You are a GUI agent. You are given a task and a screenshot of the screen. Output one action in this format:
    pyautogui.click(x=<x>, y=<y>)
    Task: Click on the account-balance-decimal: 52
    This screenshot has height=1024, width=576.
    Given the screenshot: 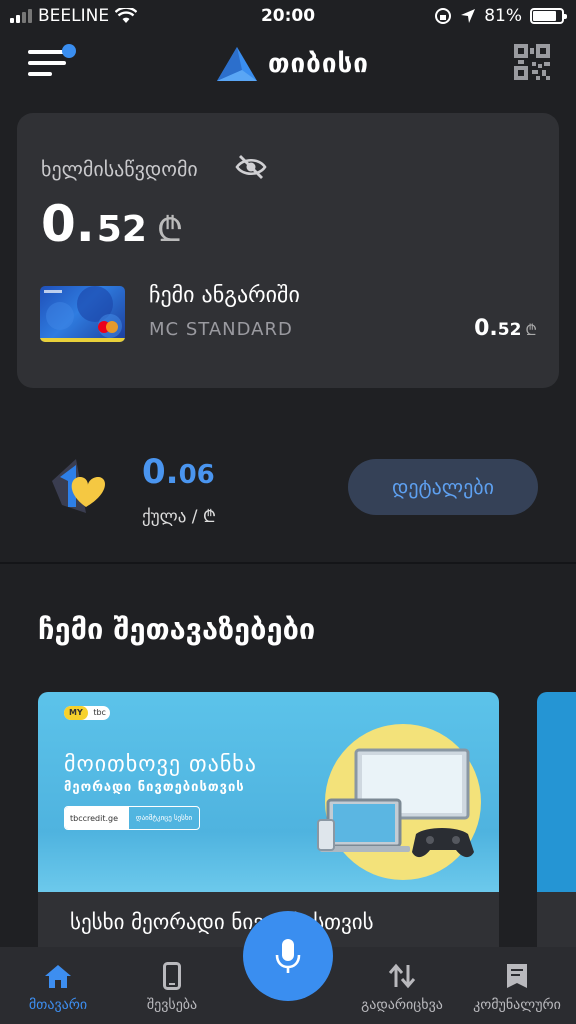 What is the action you would take?
    pyautogui.click(x=509, y=330)
    